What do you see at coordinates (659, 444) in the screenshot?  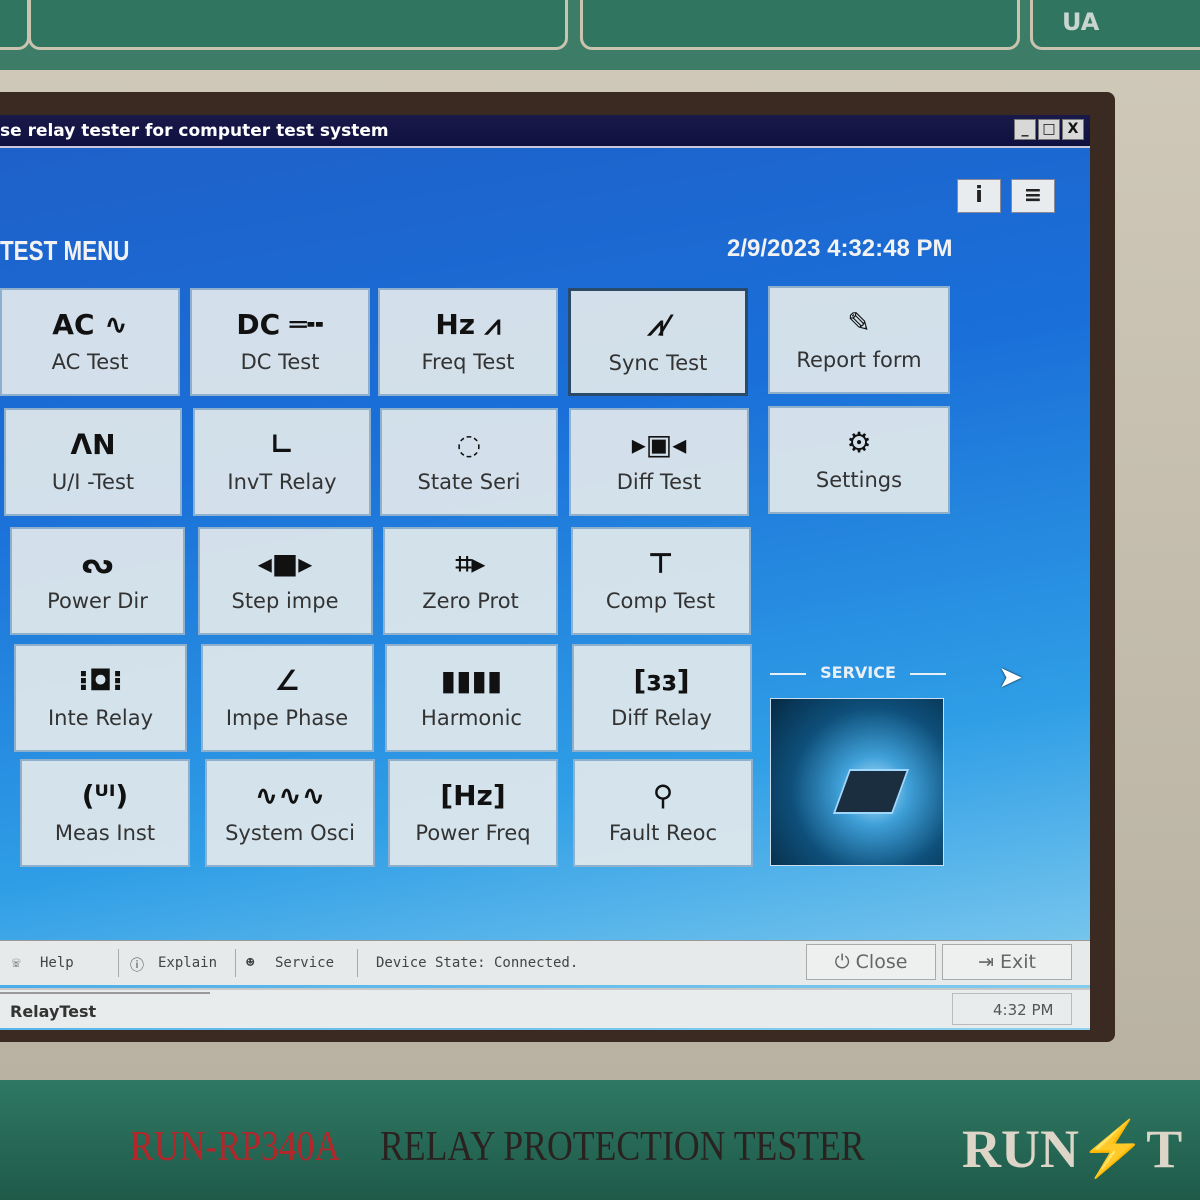 I see `diff-battery-icon: ▸▣◂` at bounding box center [659, 444].